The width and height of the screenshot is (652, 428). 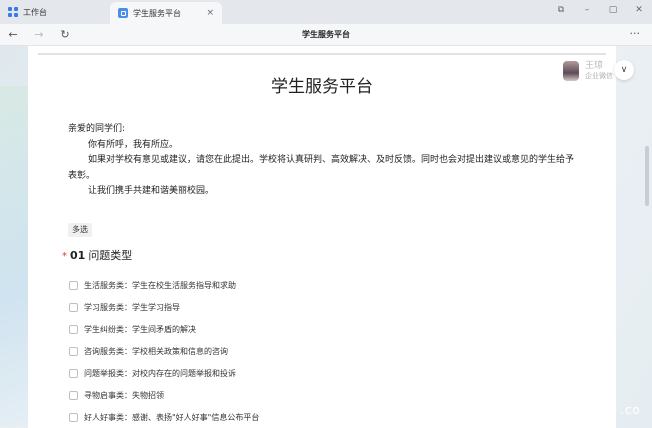 I want to click on app-icon, so click(x=123, y=13).